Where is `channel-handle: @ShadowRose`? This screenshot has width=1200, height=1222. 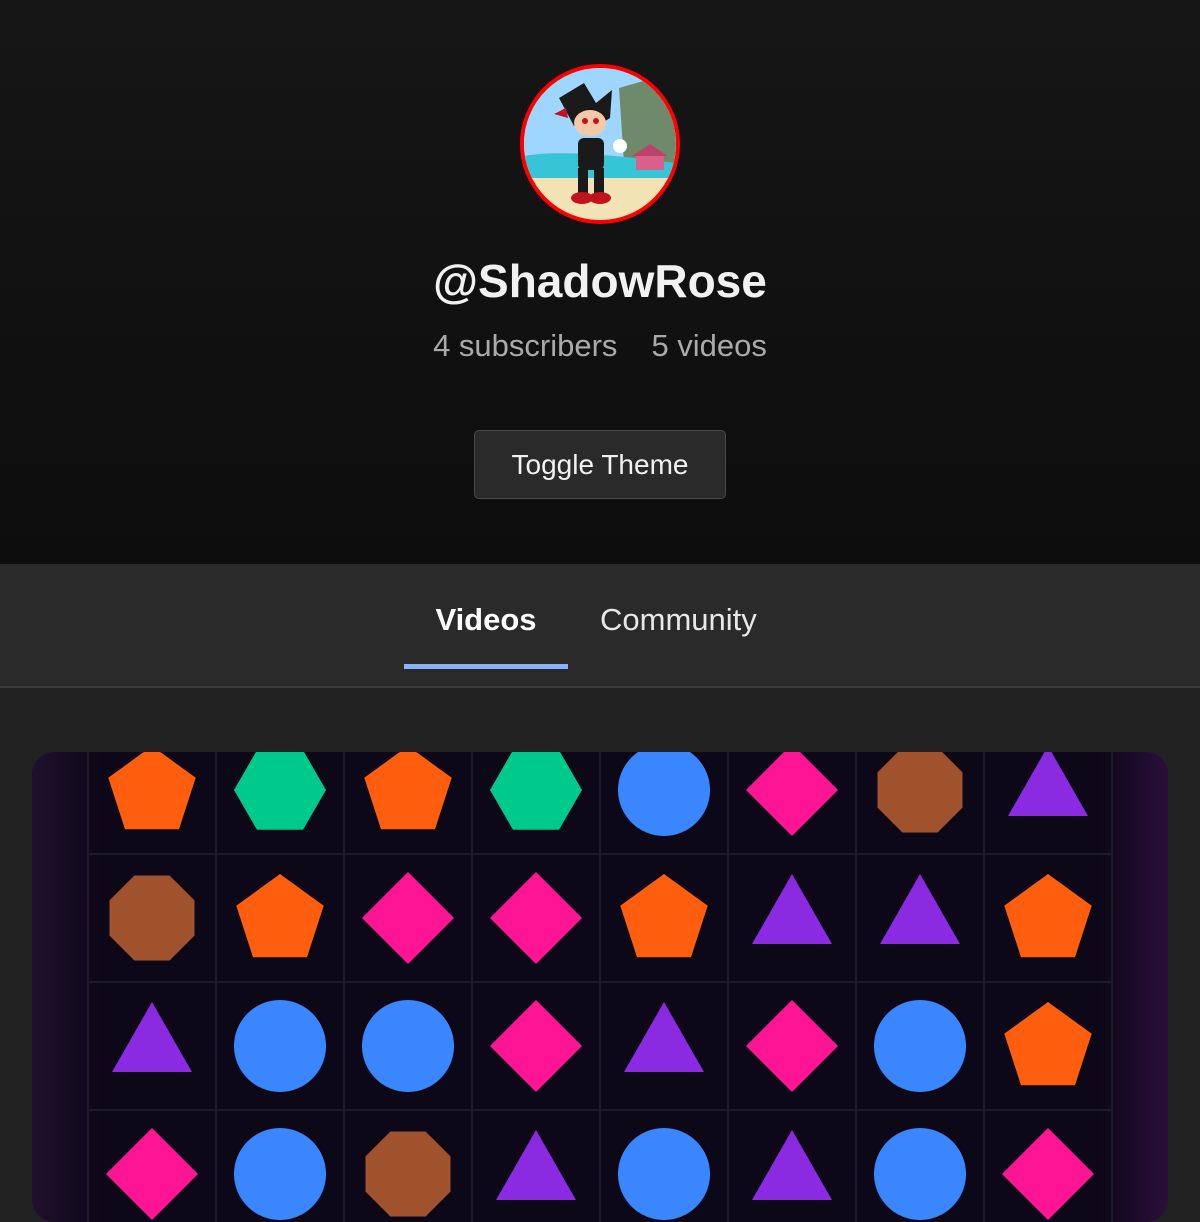
channel-handle: @ShadowRose is located at coordinates (600, 281).